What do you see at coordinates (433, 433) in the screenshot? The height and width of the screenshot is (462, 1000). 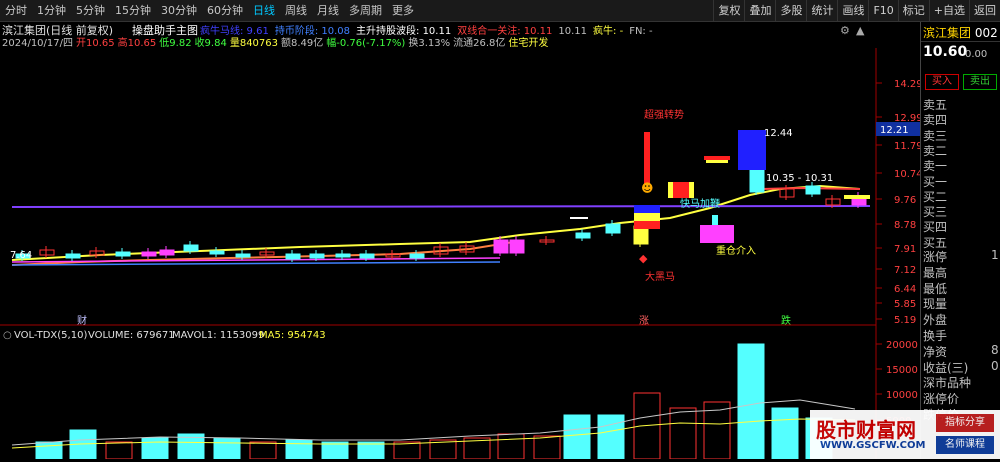 I see `vol-ma-yellow` at bounding box center [433, 433].